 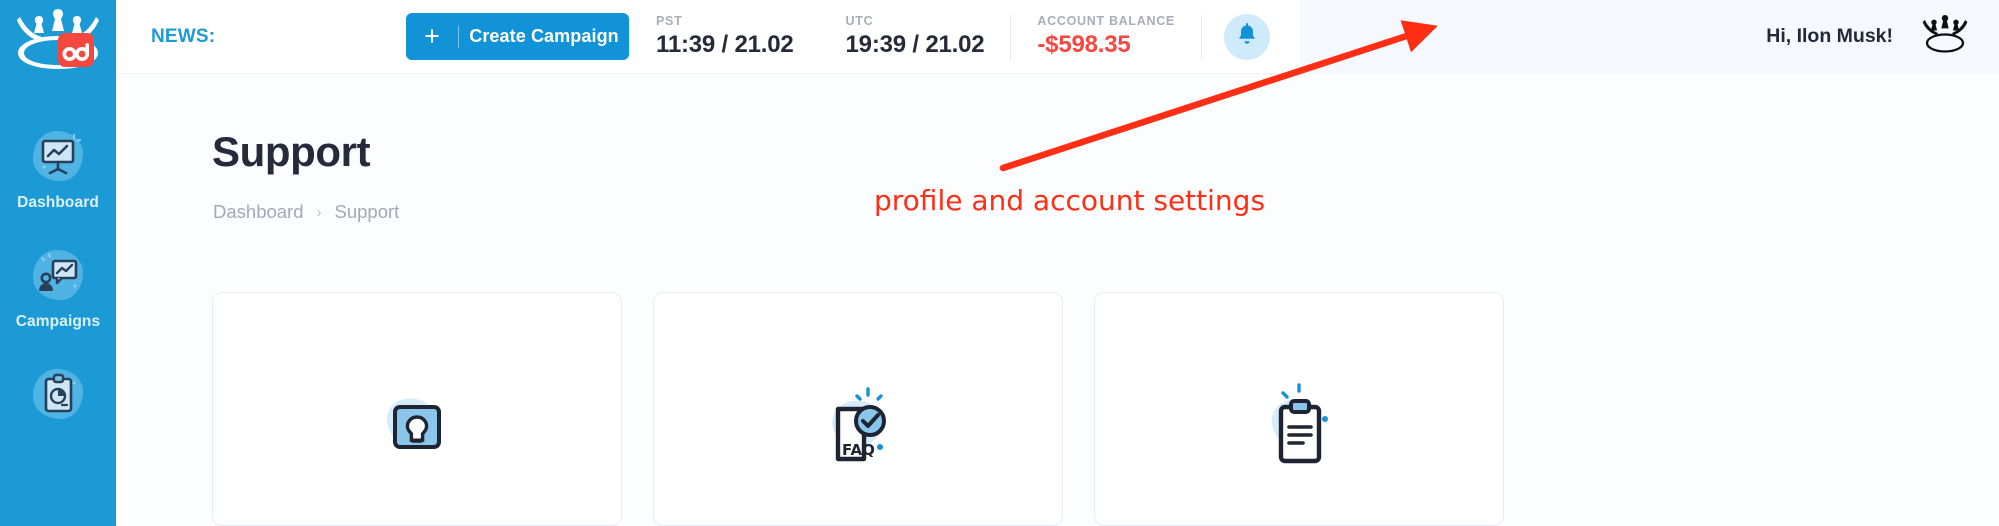 I want to click on svg-text: FAQ, so click(x=858, y=450).